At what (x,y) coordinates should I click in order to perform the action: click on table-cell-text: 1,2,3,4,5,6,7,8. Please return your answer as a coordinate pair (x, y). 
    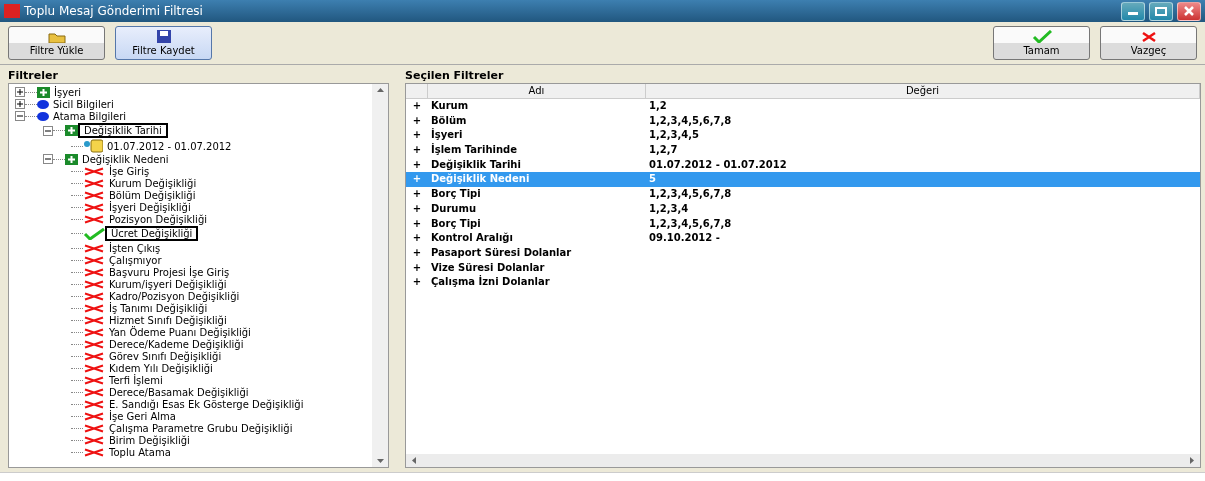
    Looking at the image, I should click on (690, 194).